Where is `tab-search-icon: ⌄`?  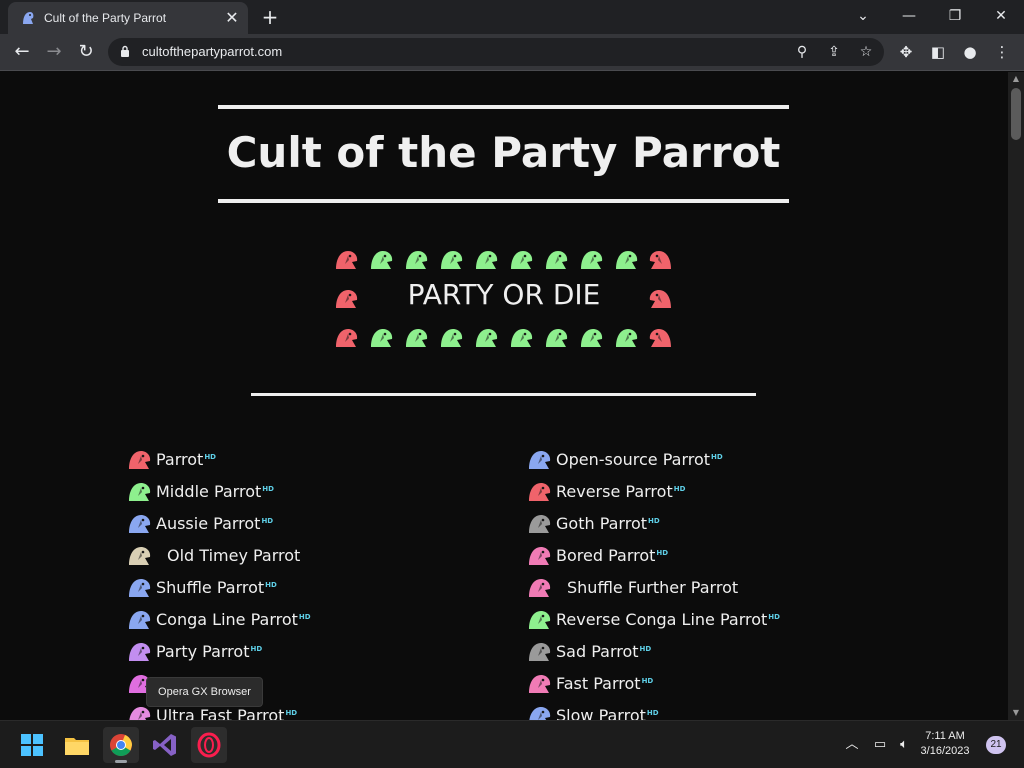
tab-search-icon: ⌄ is located at coordinates (863, 16).